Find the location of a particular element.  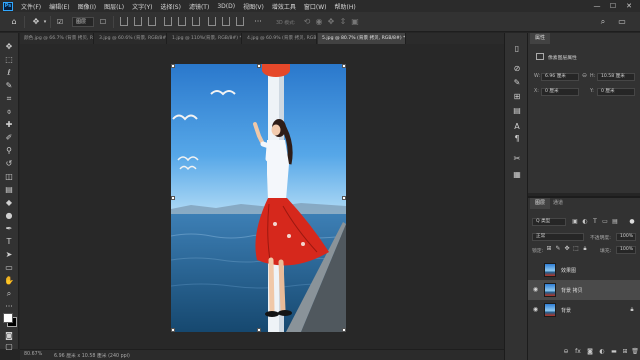

properties-panel-icon: ⊞ is located at coordinates (517, 96).